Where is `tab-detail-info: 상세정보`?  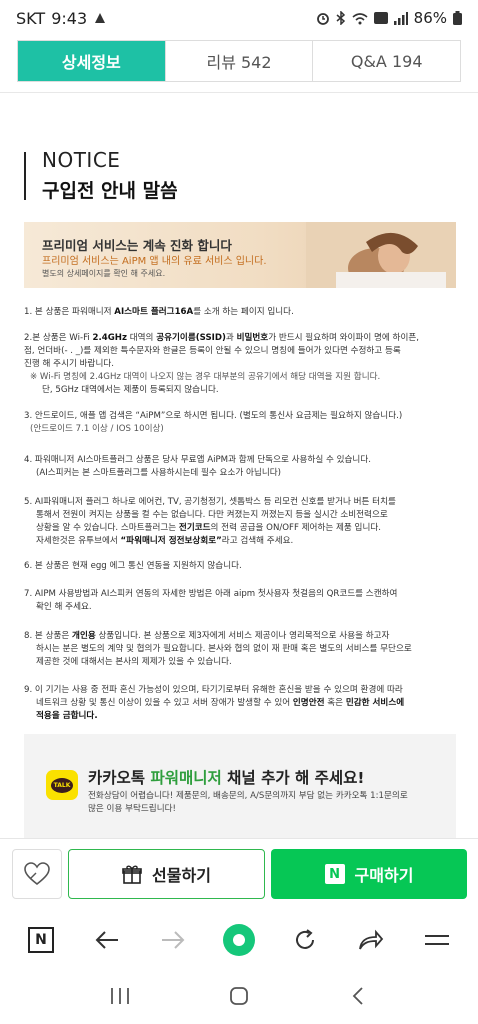 tab-detail-info: 상세정보 is located at coordinates (92, 61).